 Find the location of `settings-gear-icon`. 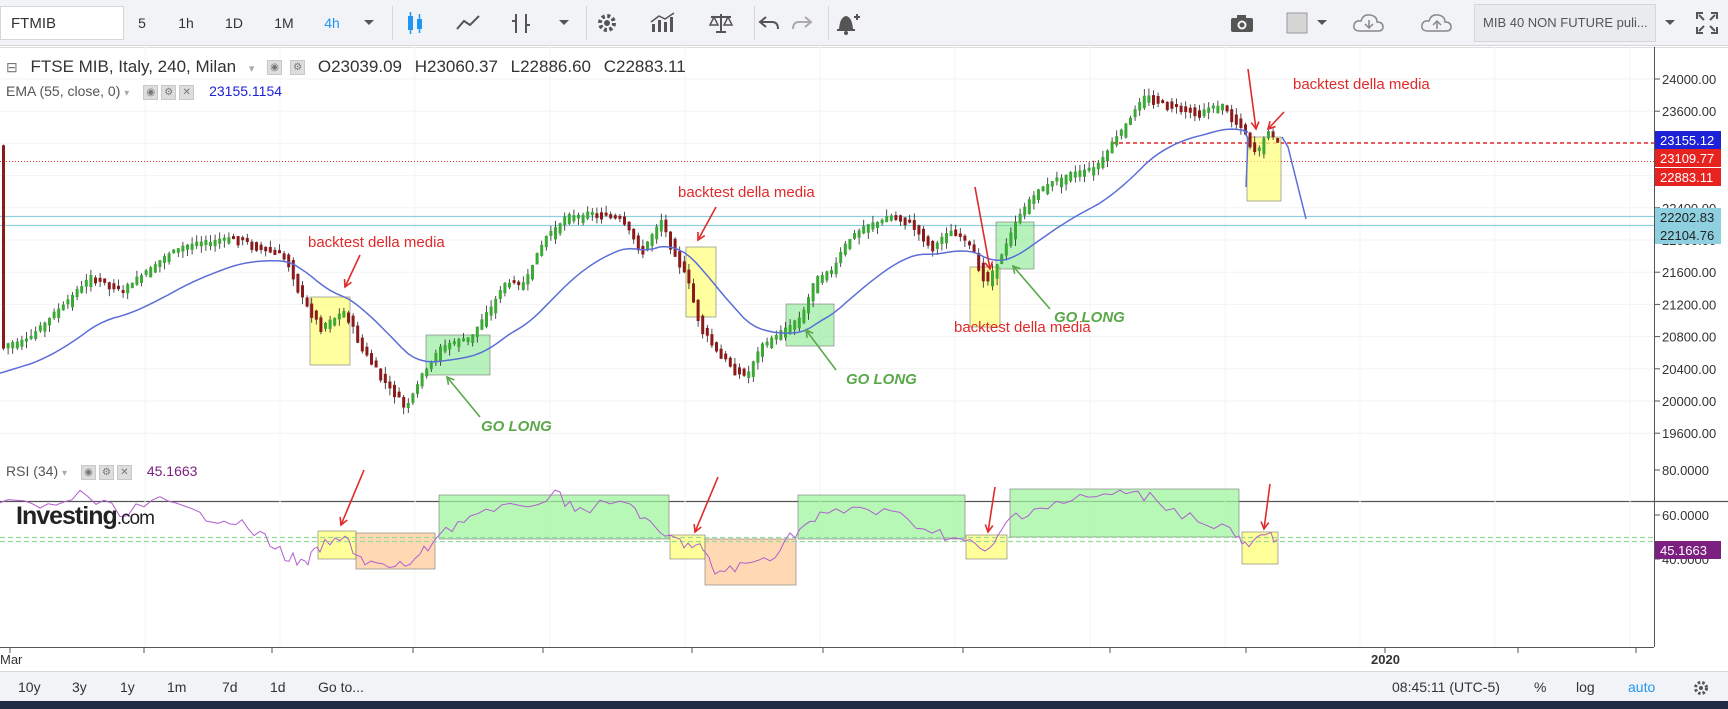

settings-gear-icon is located at coordinates (607, 23).